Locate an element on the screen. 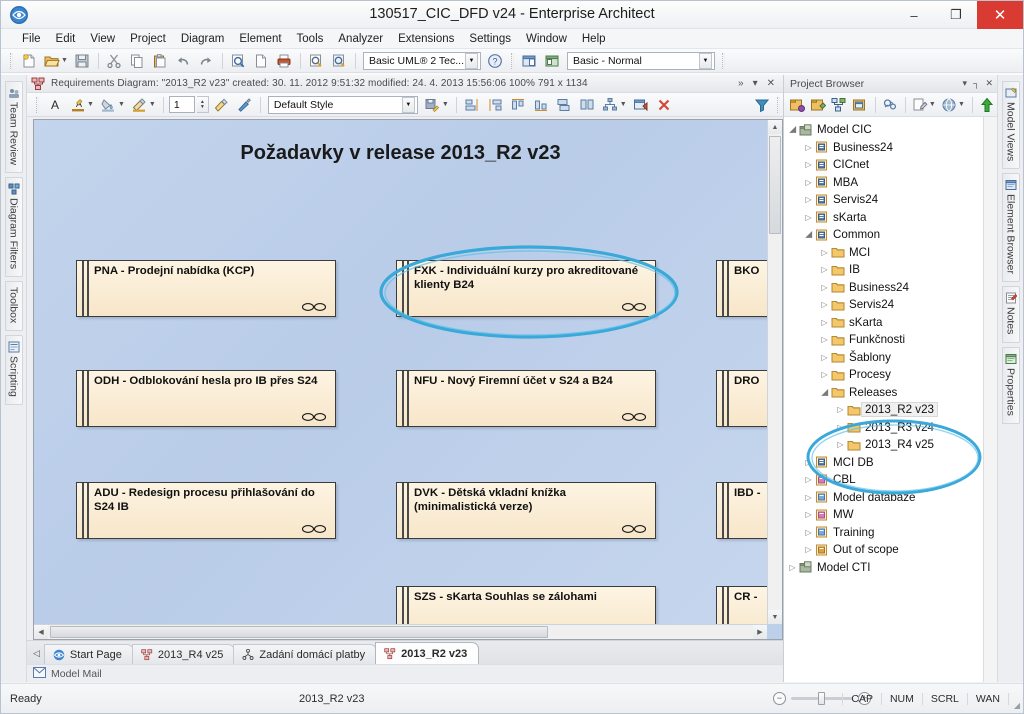  dock-tab-team-review: Team Review is located at coordinates (13, 127).